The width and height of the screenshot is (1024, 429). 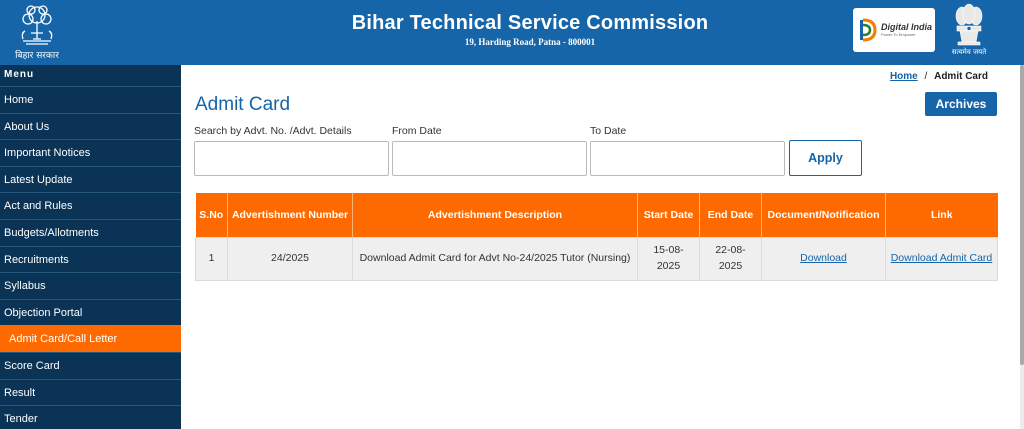 I want to click on cell-document: Download, so click(x=823, y=258).